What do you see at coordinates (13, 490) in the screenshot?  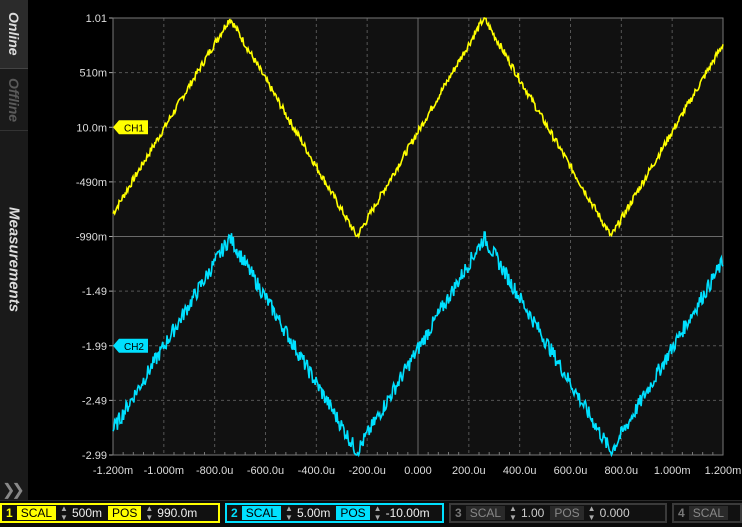 I see `expand-chevron-icon: ❯❯` at bounding box center [13, 490].